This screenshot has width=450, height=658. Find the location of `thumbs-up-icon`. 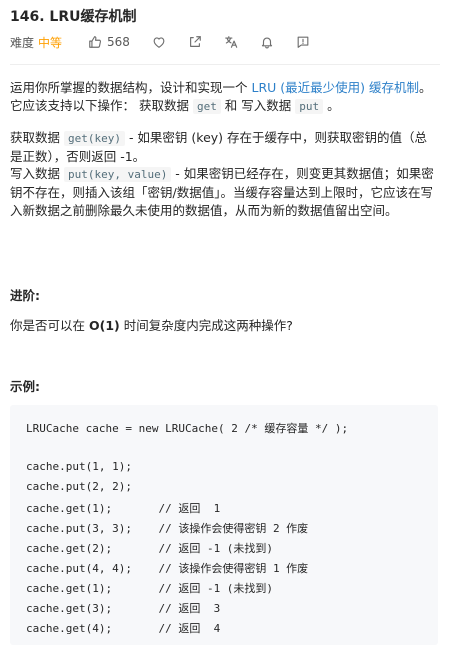

thumbs-up-icon is located at coordinates (95, 42).